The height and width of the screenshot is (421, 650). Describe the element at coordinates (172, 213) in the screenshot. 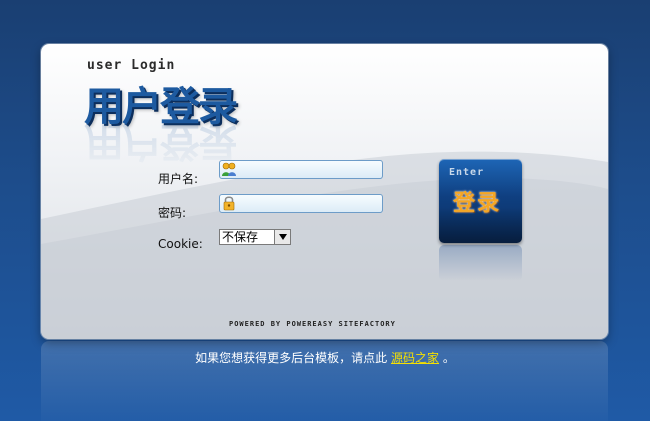

I see `password-label: 密码:` at that location.